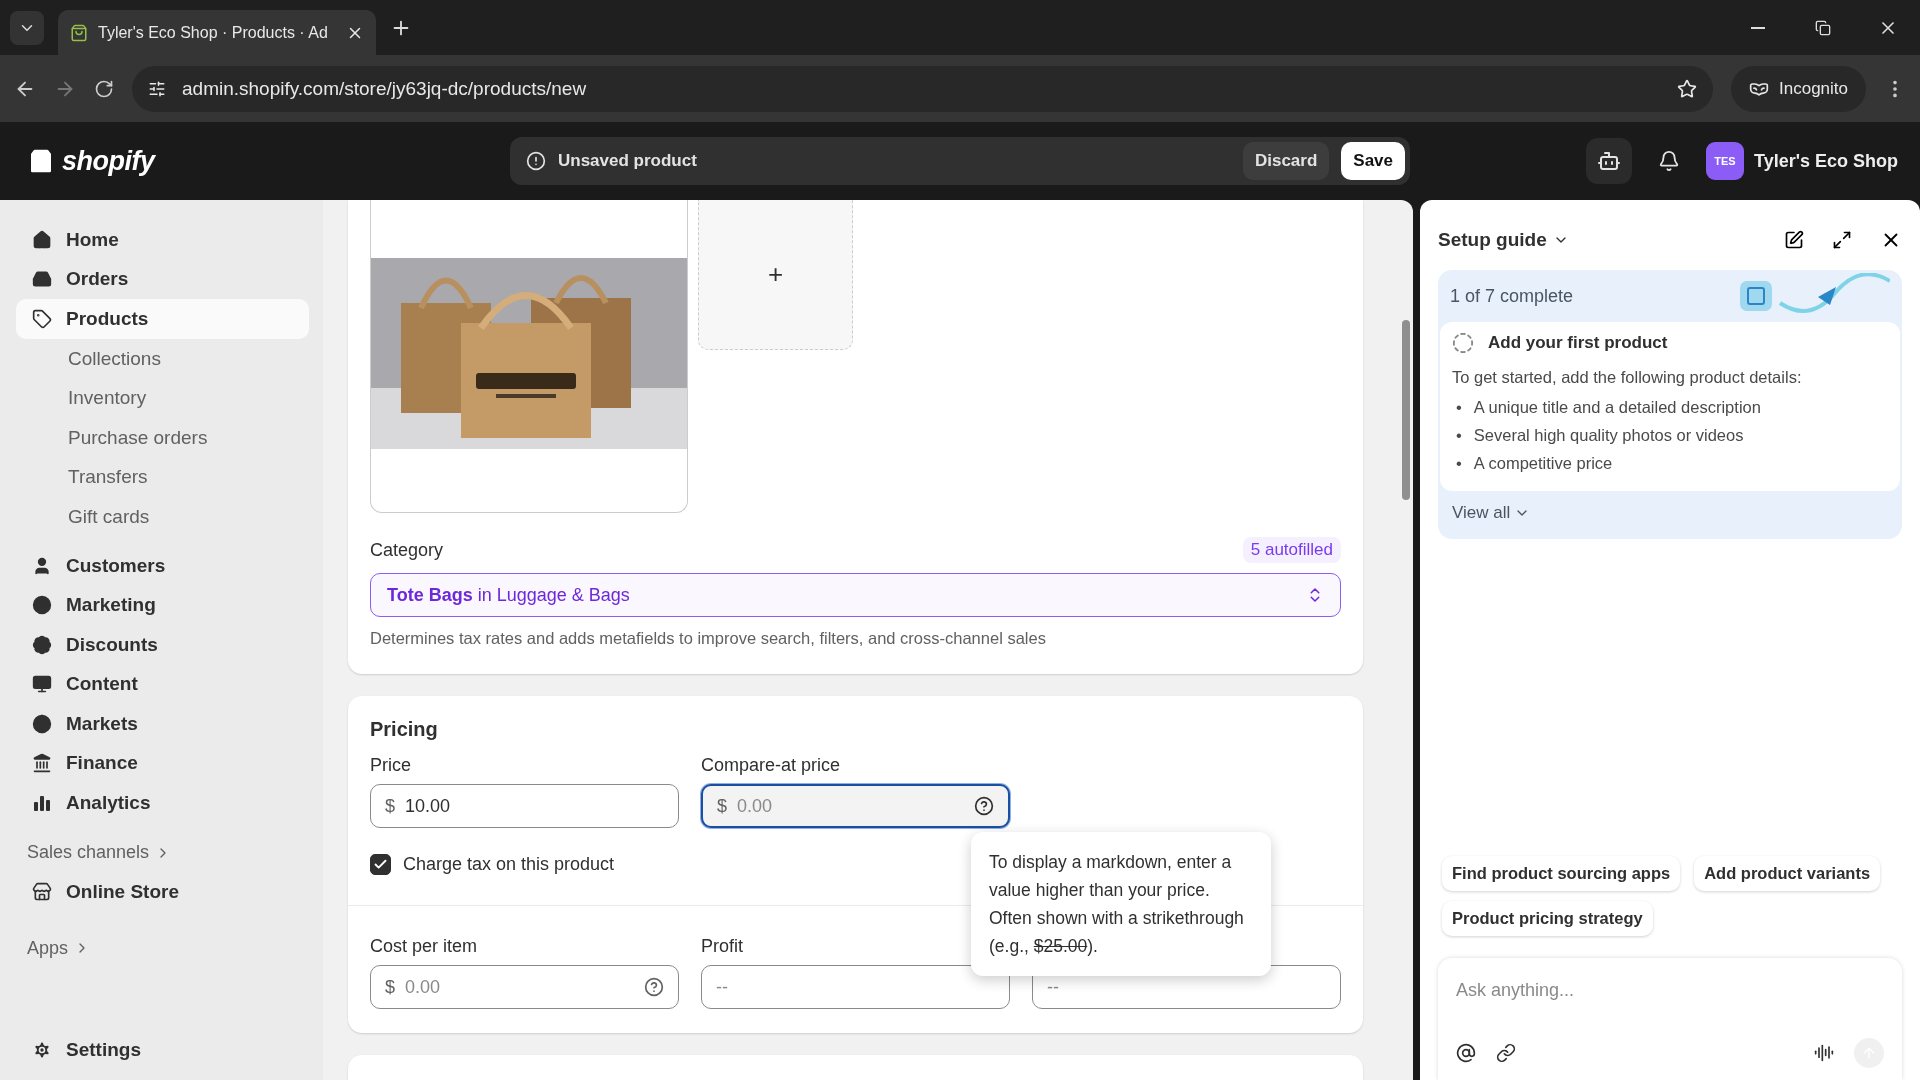 The image size is (1920, 1080). I want to click on task-intro: To get started, add the following product details:, so click(1627, 377).